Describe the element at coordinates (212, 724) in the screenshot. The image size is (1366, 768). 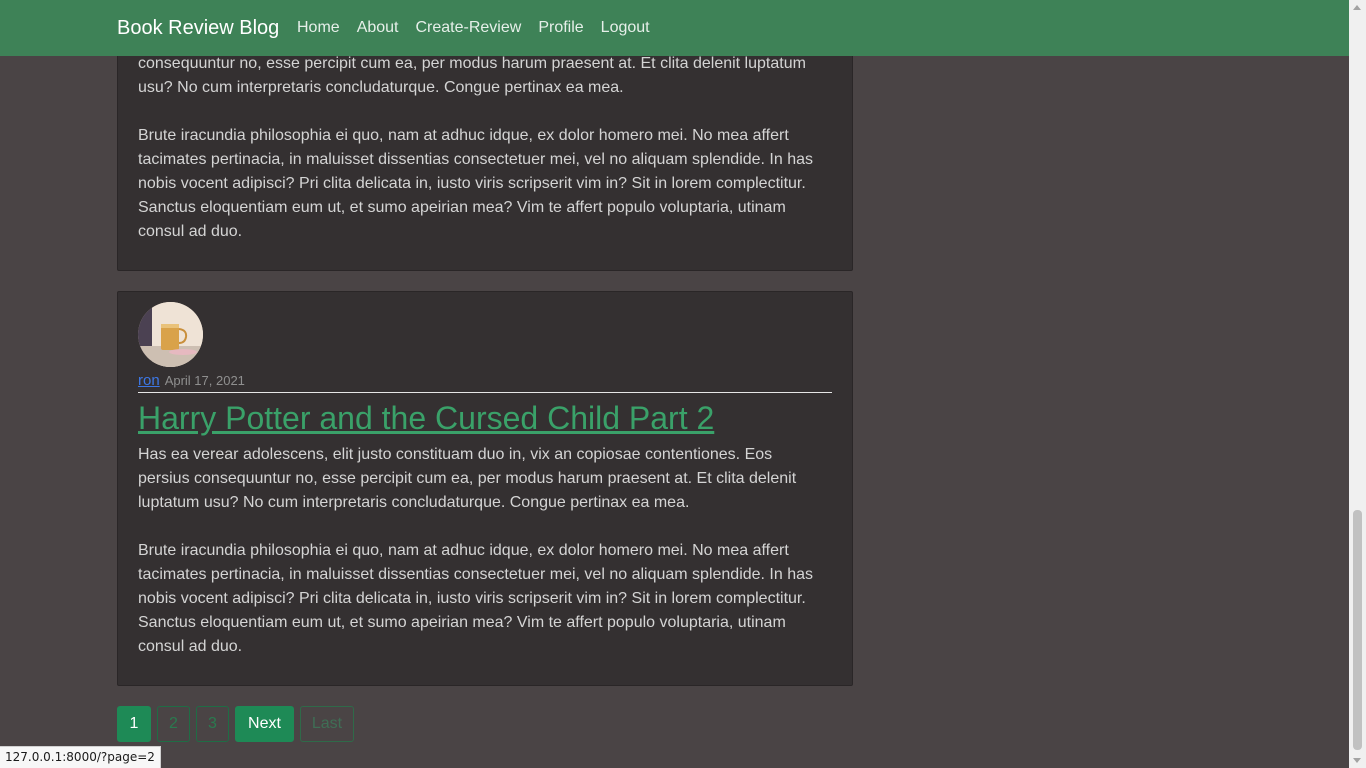
I see `page-3-button: 3` at that location.